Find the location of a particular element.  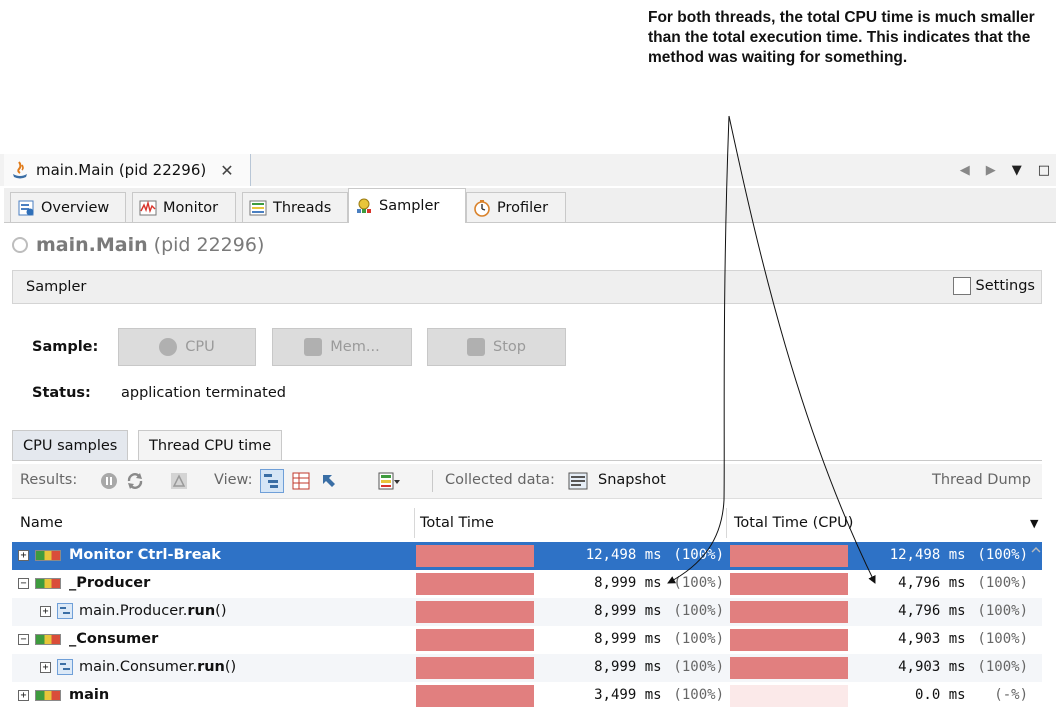

scrollbar is located at coordinates (1036, 623).